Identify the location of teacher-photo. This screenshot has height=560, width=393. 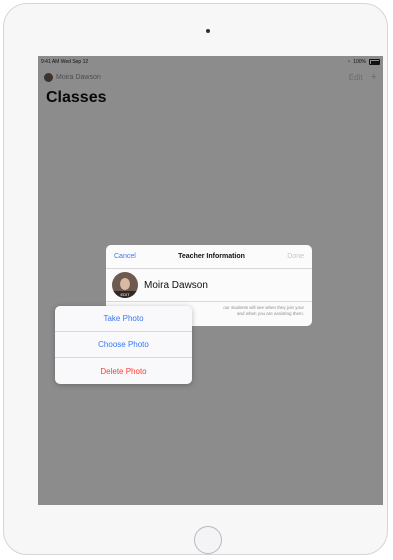
(125, 284).